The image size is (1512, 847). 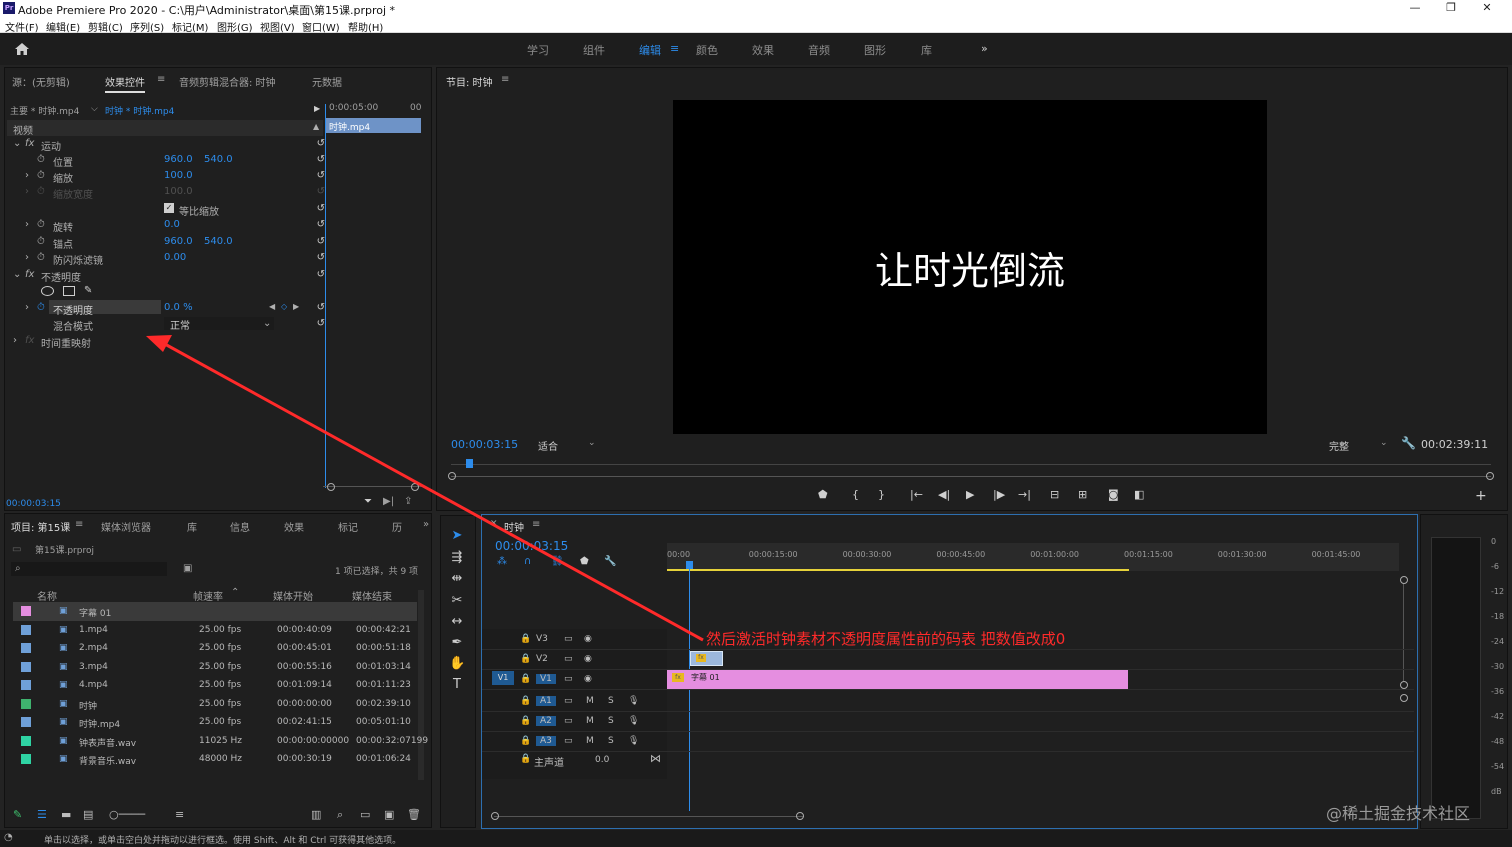 What do you see at coordinates (433, 491) in the screenshot?
I see `annotation-arrow-line` at bounding box center [433, 491].